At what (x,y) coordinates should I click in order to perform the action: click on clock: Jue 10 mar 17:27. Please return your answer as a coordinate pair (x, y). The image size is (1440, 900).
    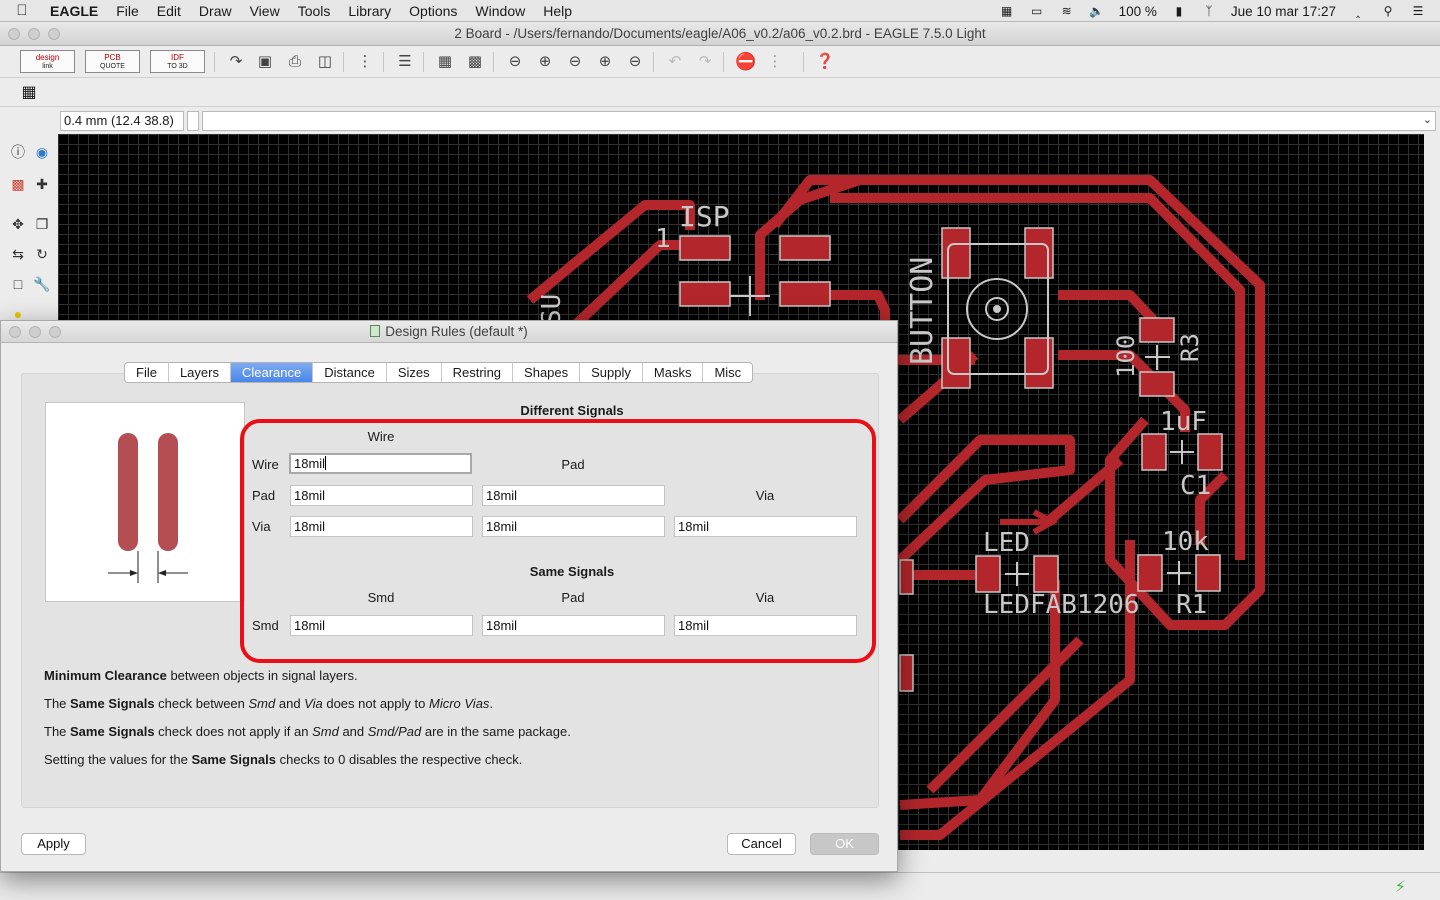
    Looking at the image, I should click on (1283, 11).